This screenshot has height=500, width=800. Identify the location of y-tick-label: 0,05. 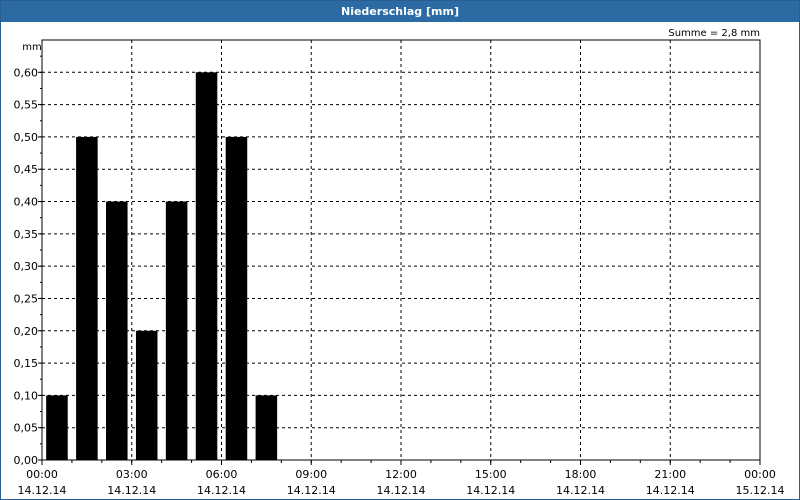
(26, 428).